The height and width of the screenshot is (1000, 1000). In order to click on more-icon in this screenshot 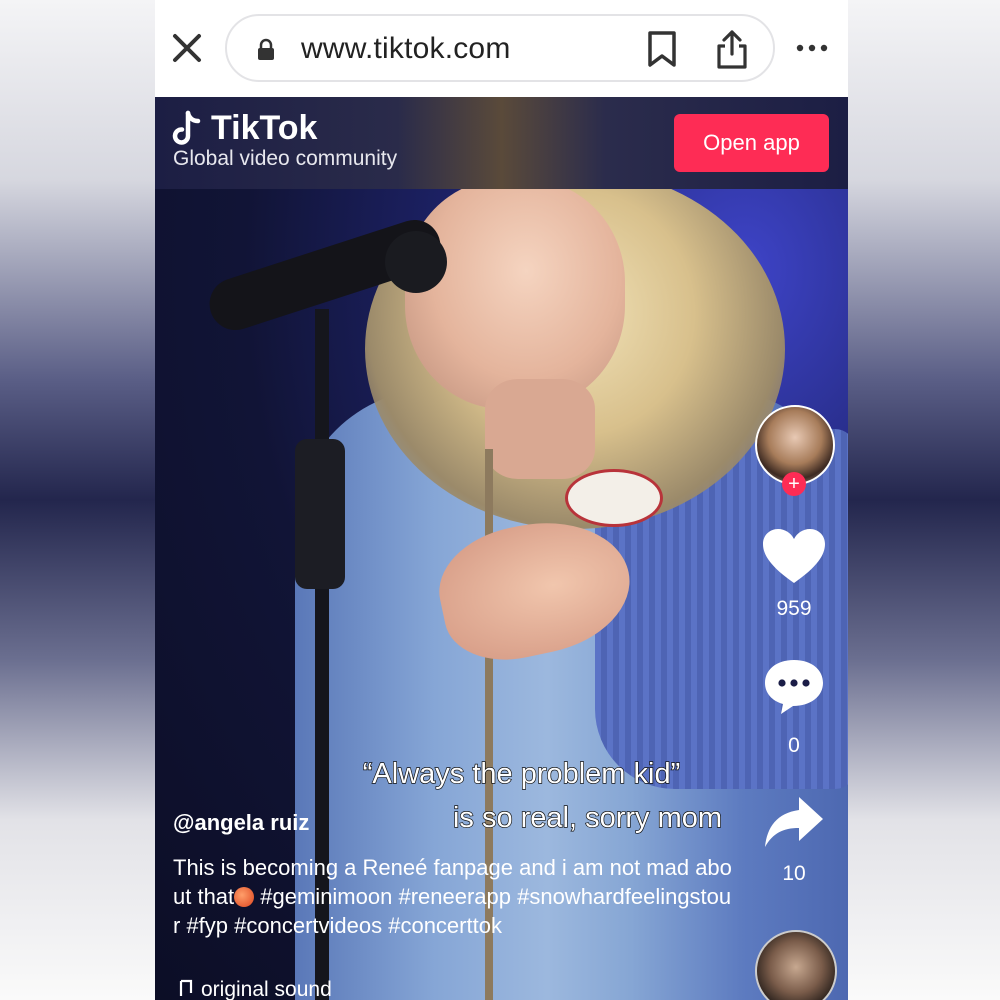, I will do `click(812, 48)`.